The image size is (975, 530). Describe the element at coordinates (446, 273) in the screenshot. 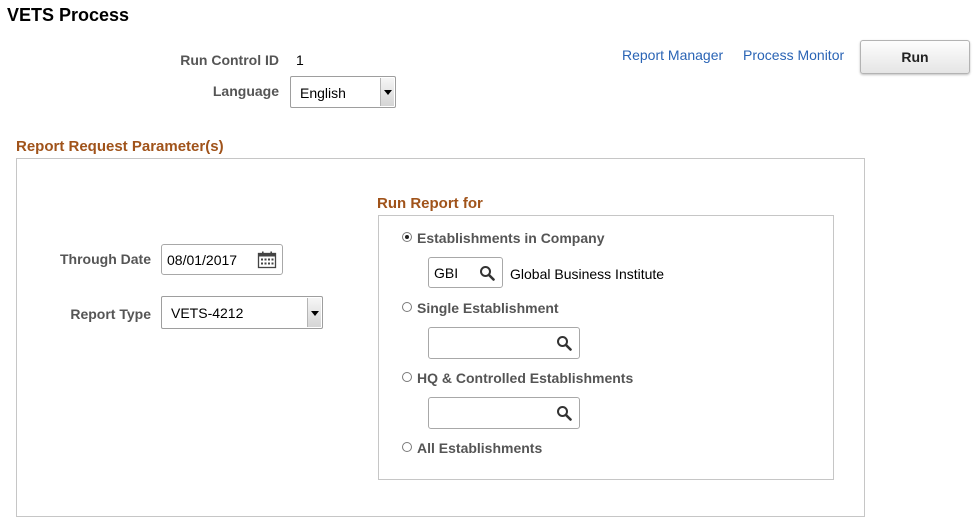

I see `company-code-value: GBI` at that location.